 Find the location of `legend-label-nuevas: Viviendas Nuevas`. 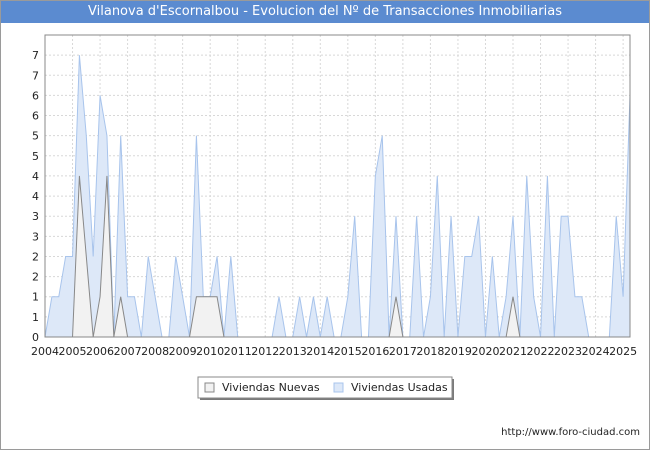

legend-label-nuevas: Viviendas Nuevas is located at coordinates (271, 387).